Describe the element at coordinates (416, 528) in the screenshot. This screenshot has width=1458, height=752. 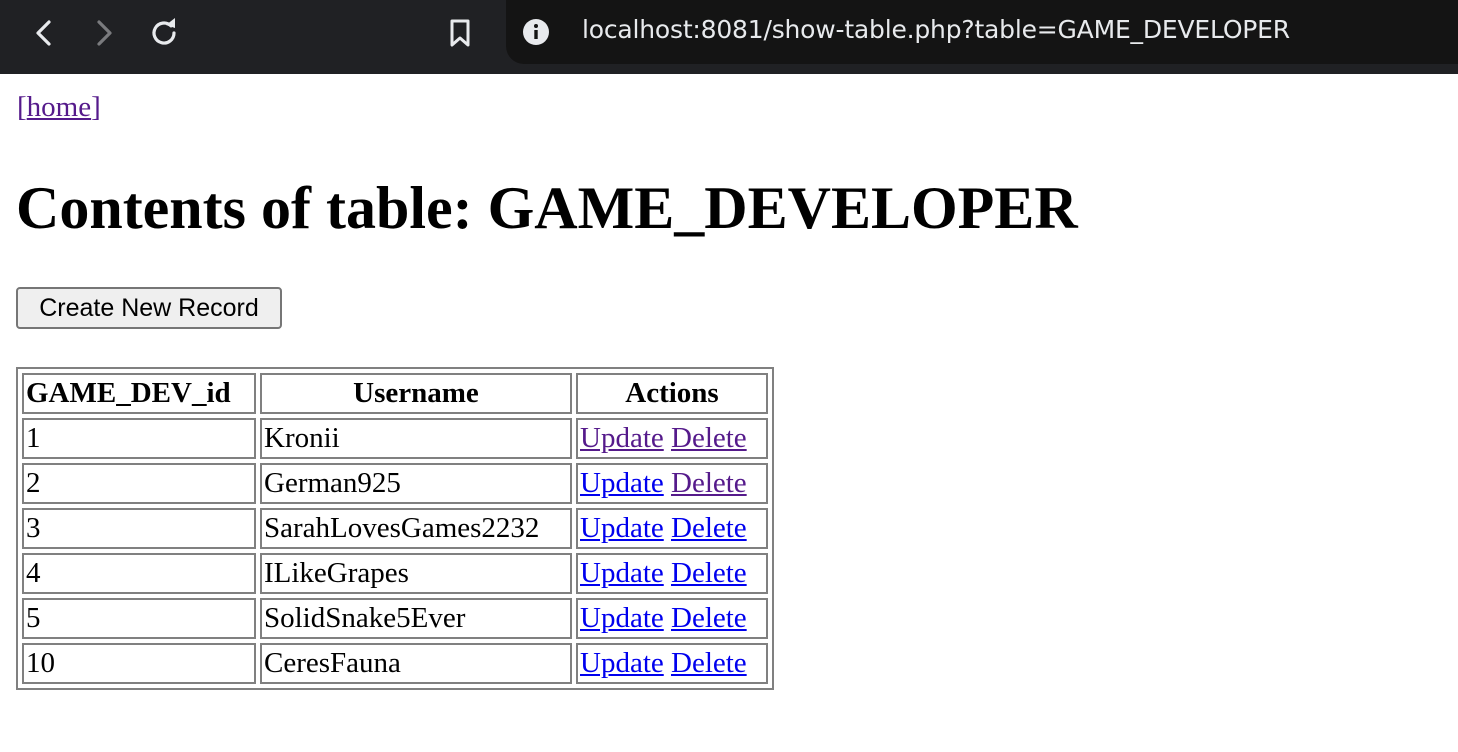
I see `cell-username: SarahLovesGames2232` at that location.